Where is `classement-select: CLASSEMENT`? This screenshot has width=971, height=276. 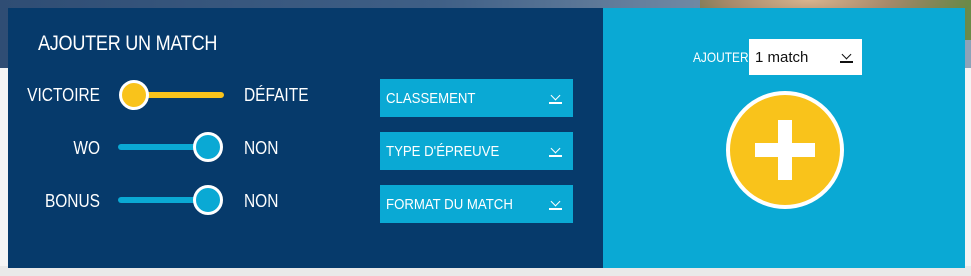
classement-select: CLASSEMENT is located at coordinates (476, 98).